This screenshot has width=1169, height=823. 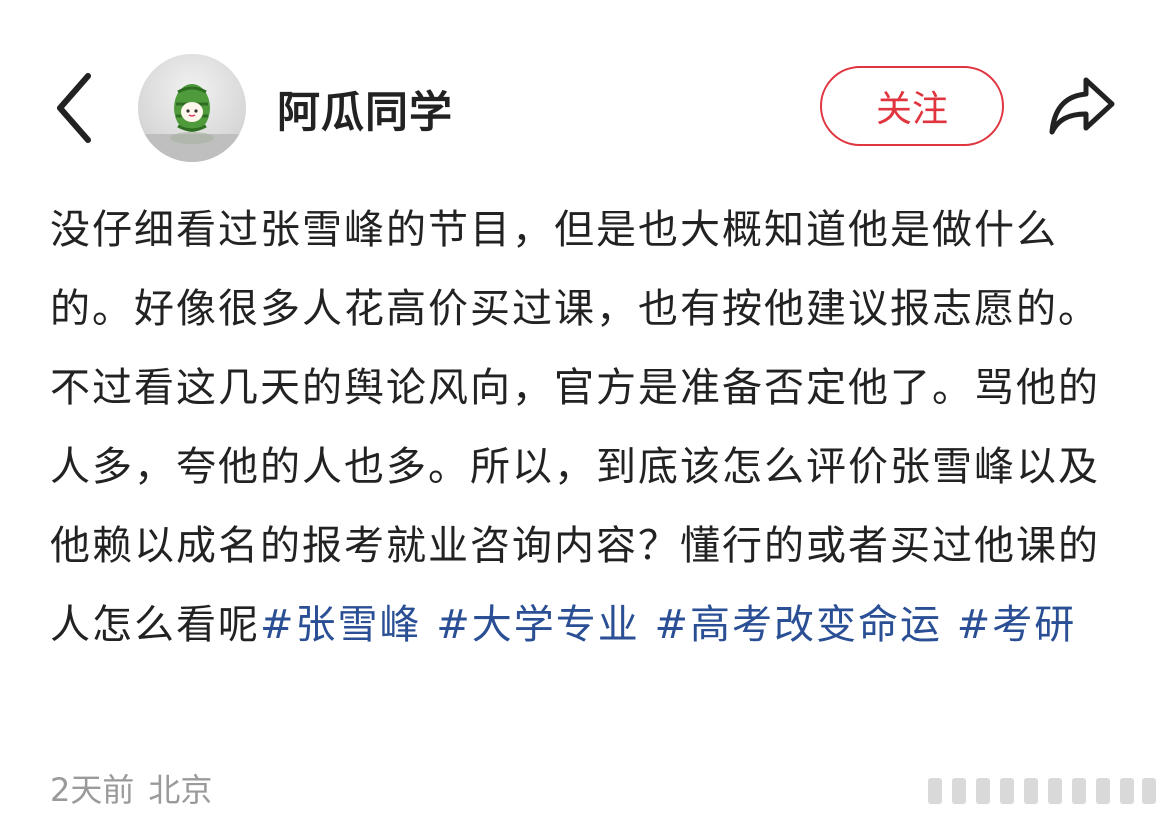 I want to click on back-button, so click(x=75, y=108).